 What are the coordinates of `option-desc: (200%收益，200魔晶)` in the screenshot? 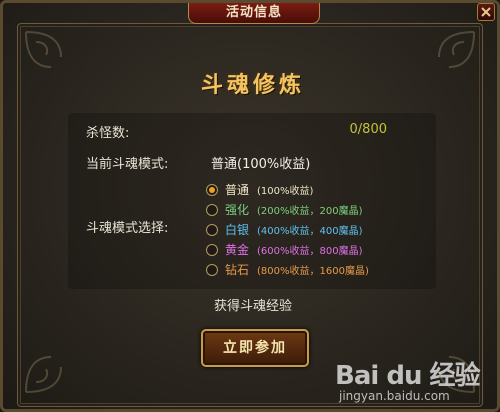 It's located at (310, 211).